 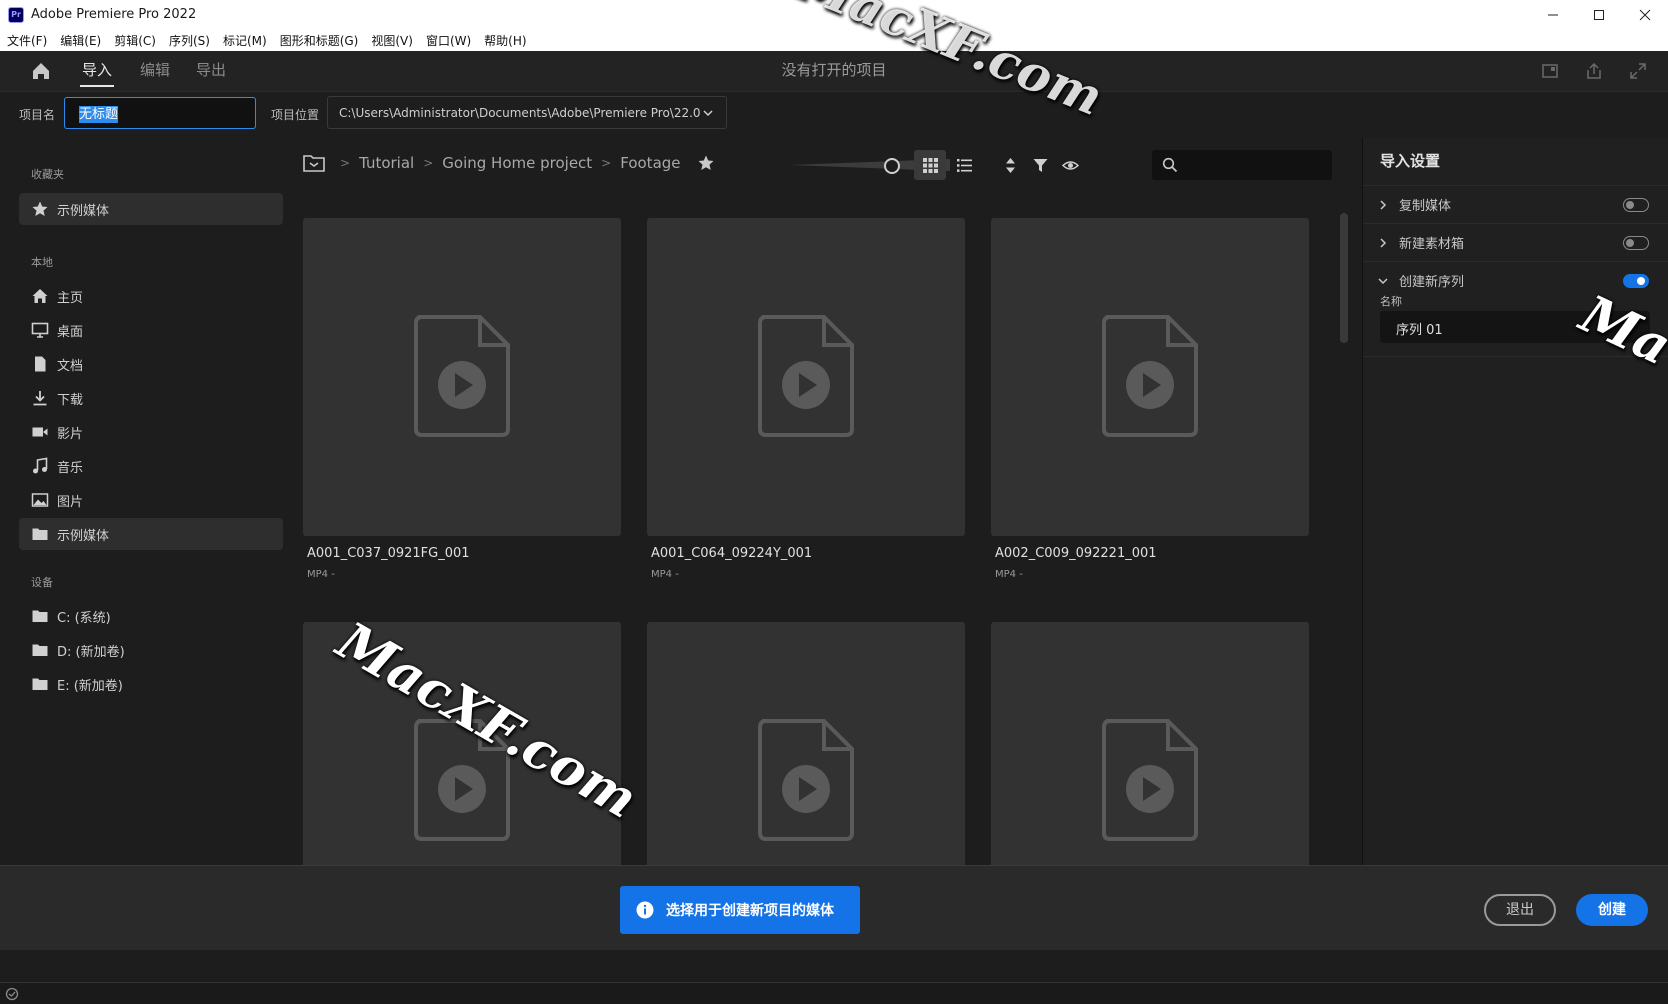 What do you see at coordinates (314, 163) in the screenshot?
I see `folder-browse-icon` at bounding box center [314, 163].